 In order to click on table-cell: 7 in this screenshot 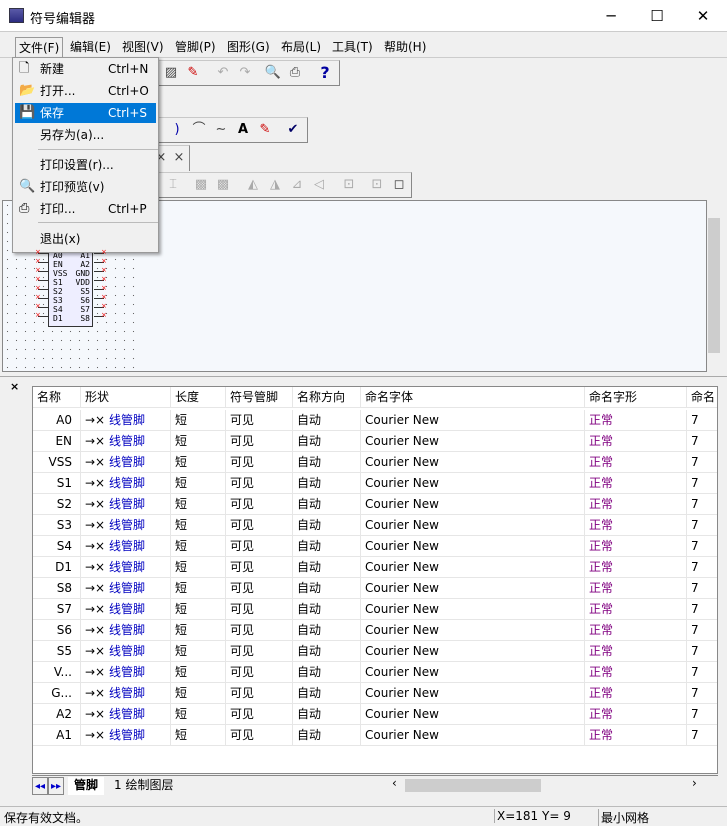, I will do `click(702, 462)`.